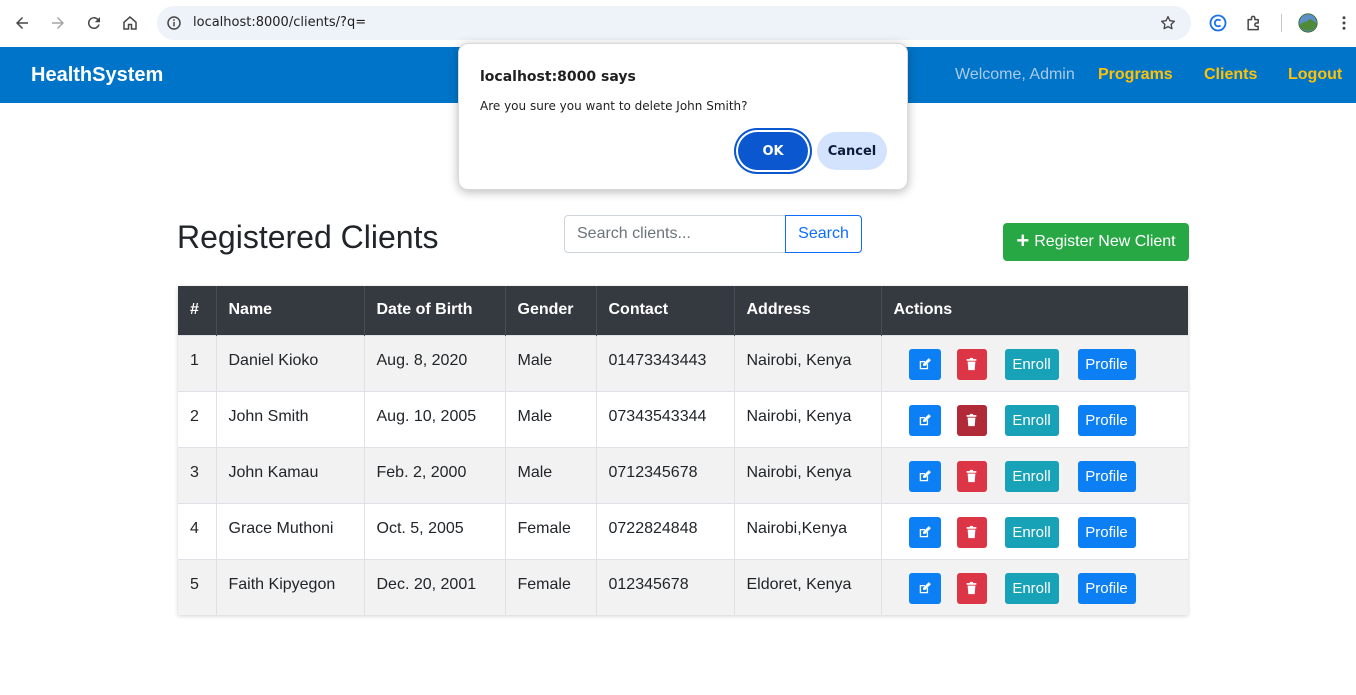 This screenshot has width=1356, height=695. Describe the element at coordinates (551, 310) in the screenshot. I see `header-gender: Gender` at that location.